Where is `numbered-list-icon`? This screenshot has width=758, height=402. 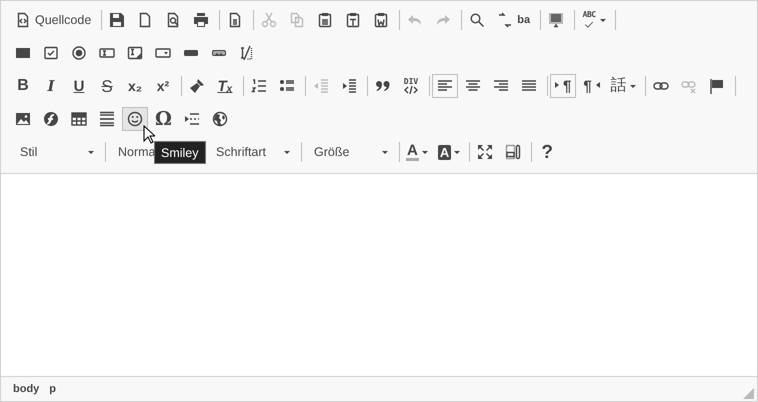
numbered-list-icon is located at coordinates (259, 86).